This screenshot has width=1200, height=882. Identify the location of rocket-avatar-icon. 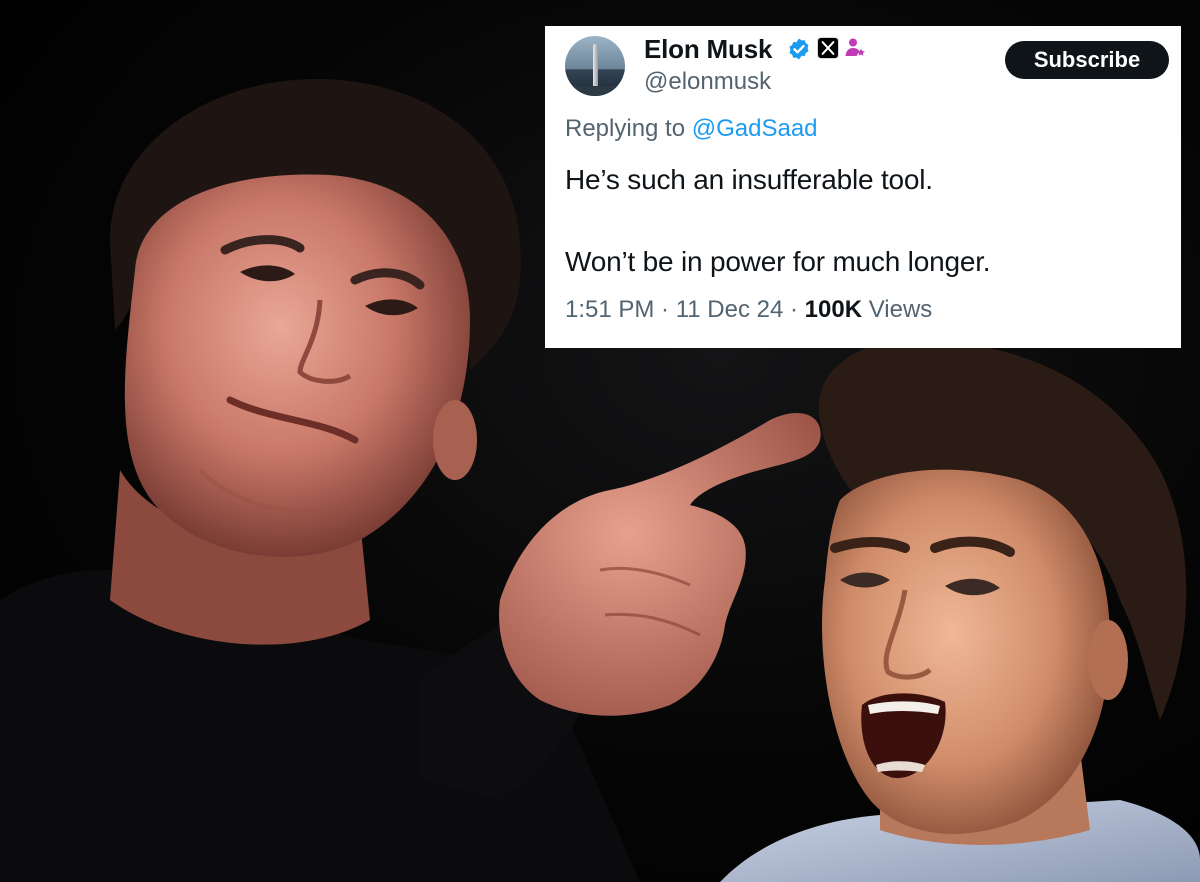
(595, 66).